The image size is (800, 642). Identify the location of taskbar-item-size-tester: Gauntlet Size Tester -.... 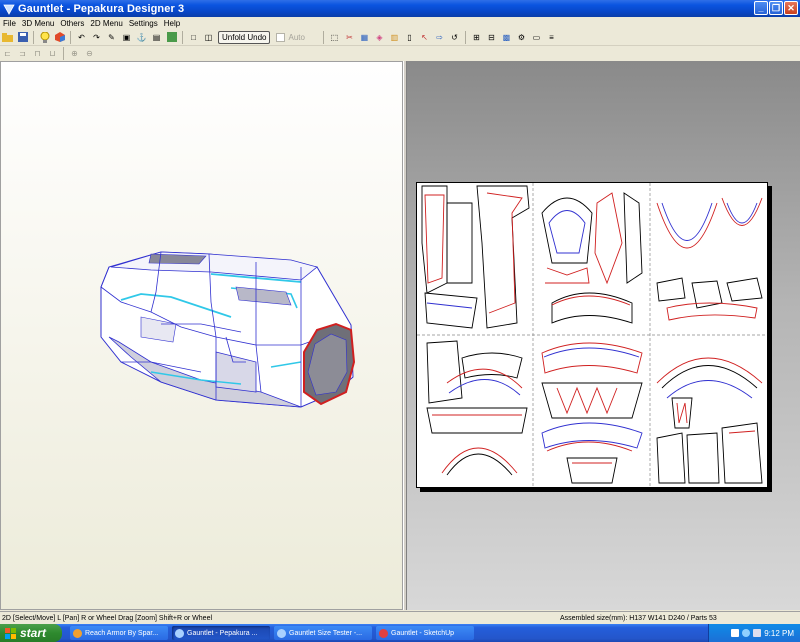
(323, 633).